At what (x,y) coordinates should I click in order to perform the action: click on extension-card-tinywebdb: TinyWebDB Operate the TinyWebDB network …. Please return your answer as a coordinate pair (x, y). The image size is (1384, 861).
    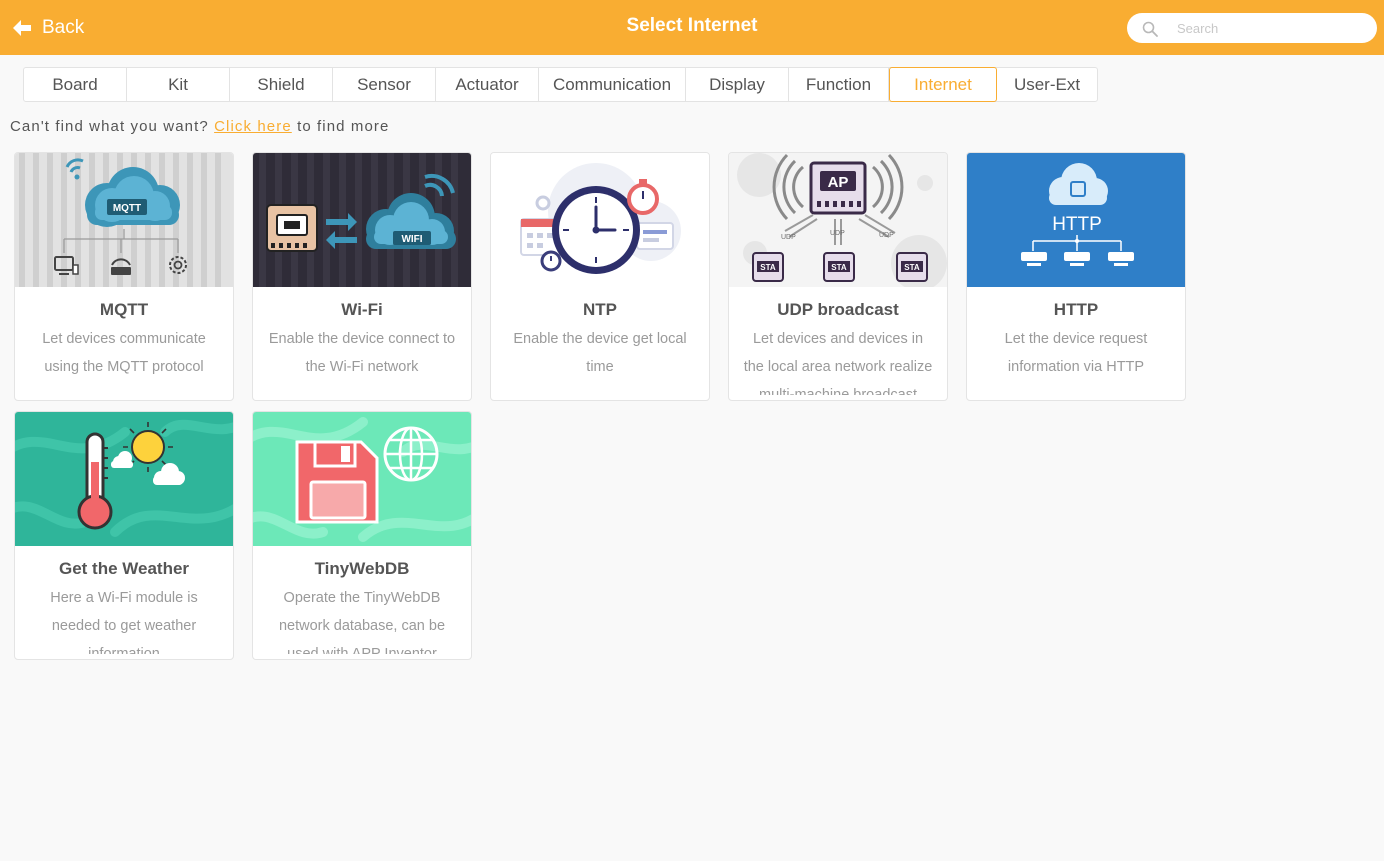
    Looking at the image, I should click on (362, 535).